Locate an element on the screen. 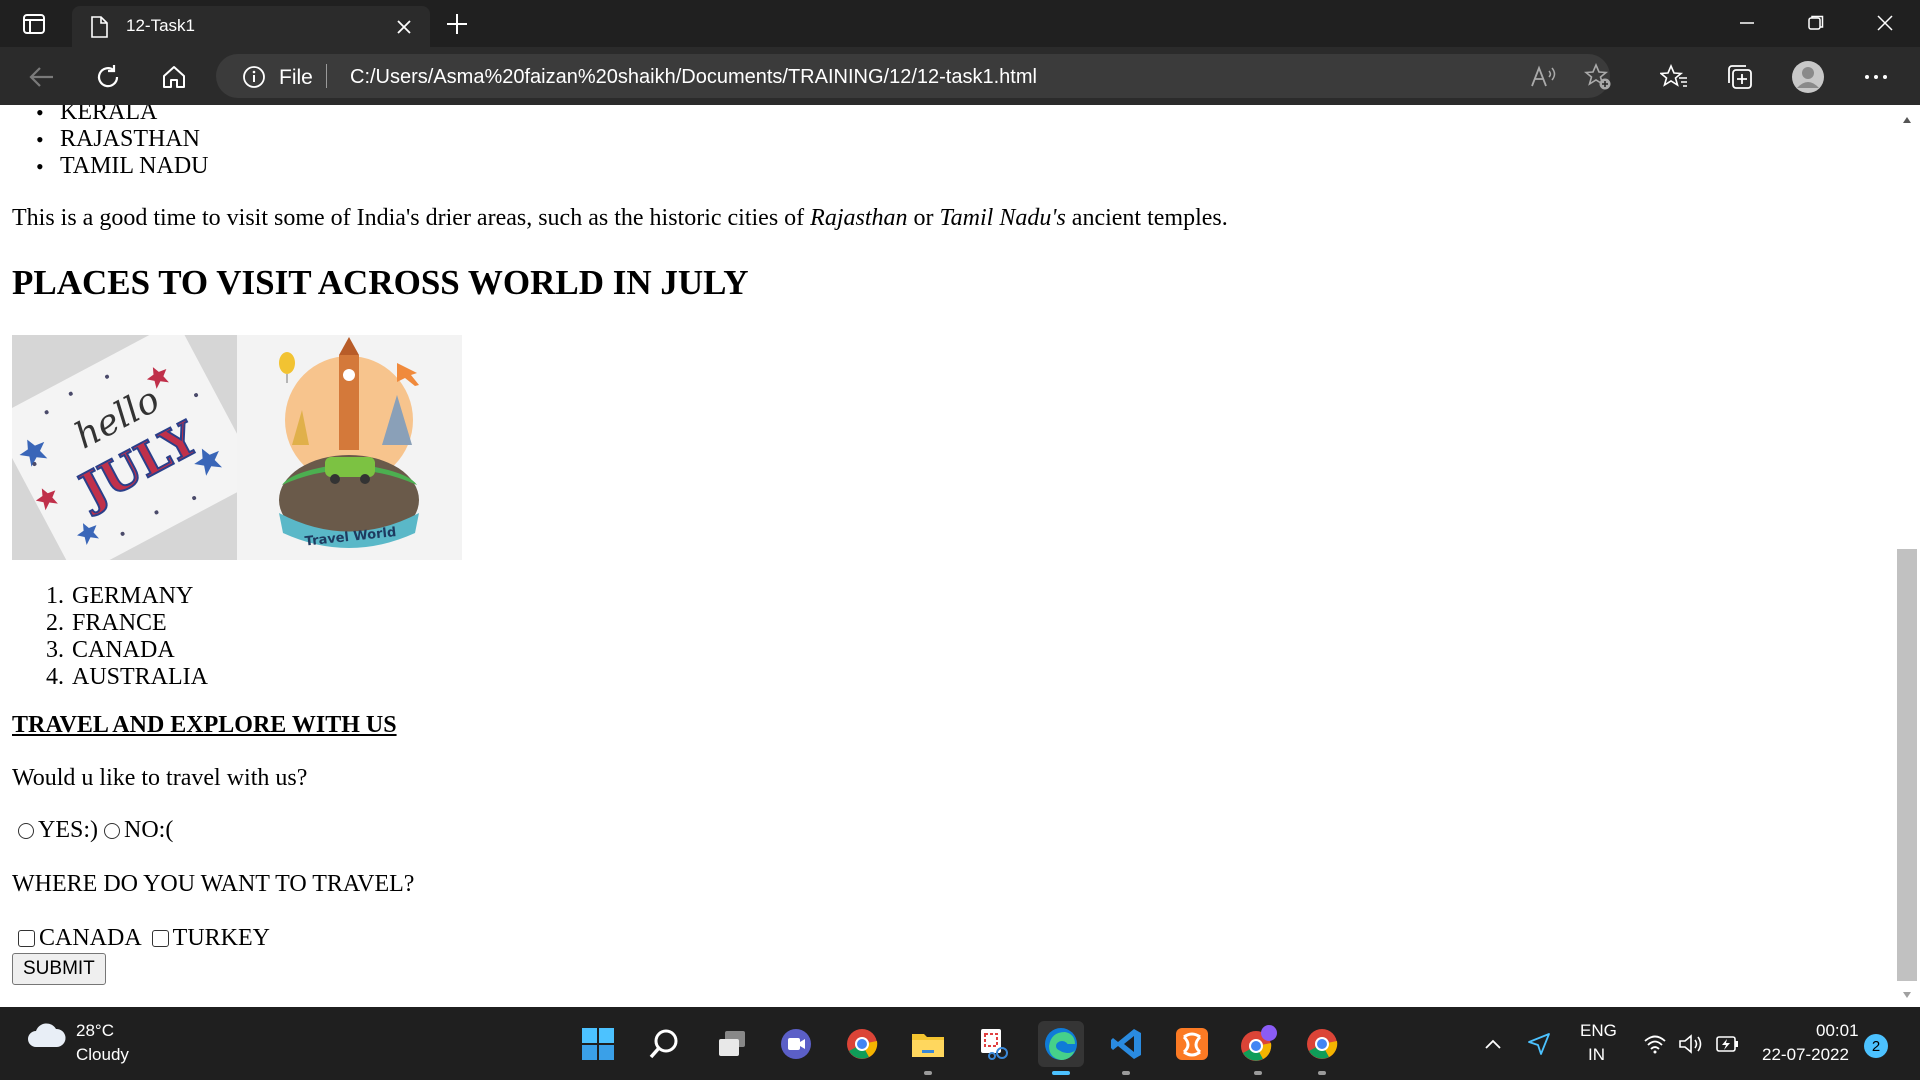 The height and width of the screenshot is (1080, 1920). chrome-profile-icon is located at coordinates (1258, 1044).